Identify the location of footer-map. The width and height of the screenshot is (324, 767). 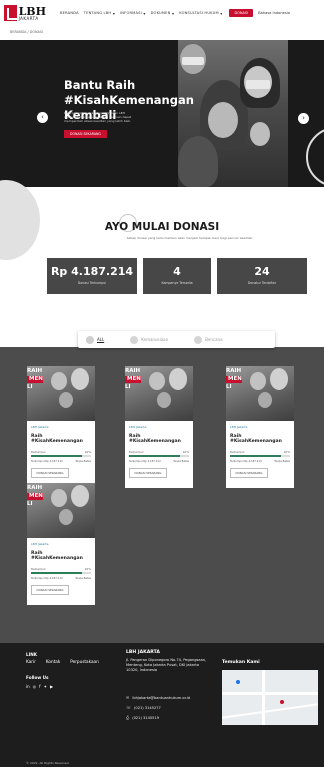
(270, 697).